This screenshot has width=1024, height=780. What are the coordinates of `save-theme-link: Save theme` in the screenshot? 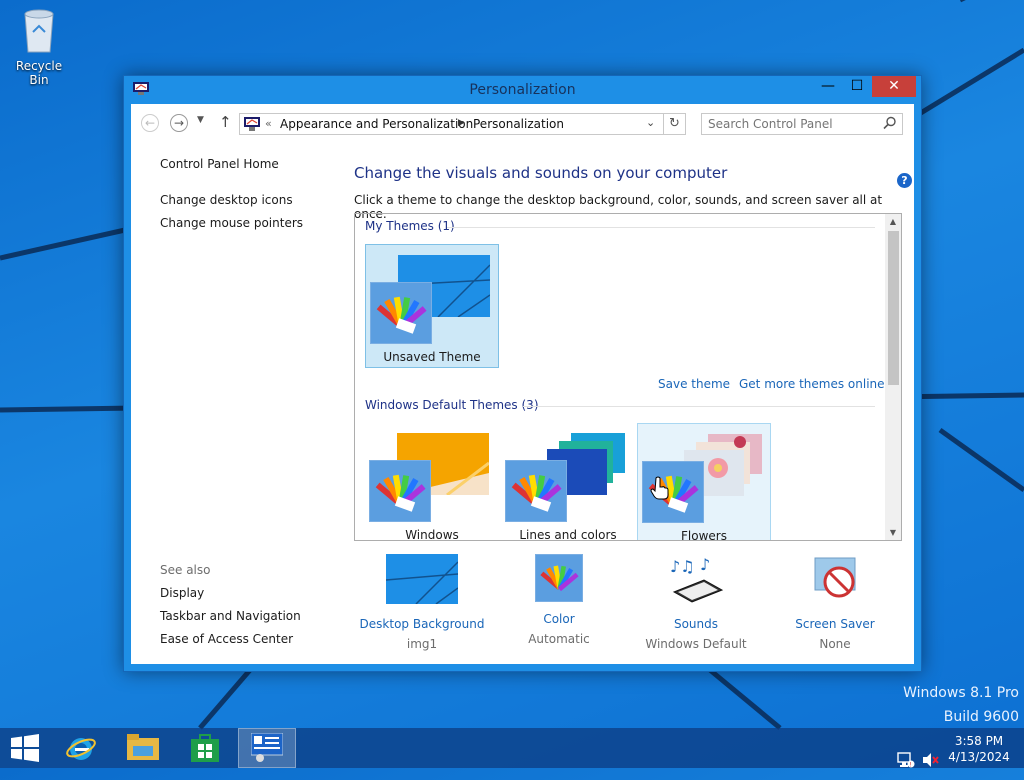 It's located at (694, 384).